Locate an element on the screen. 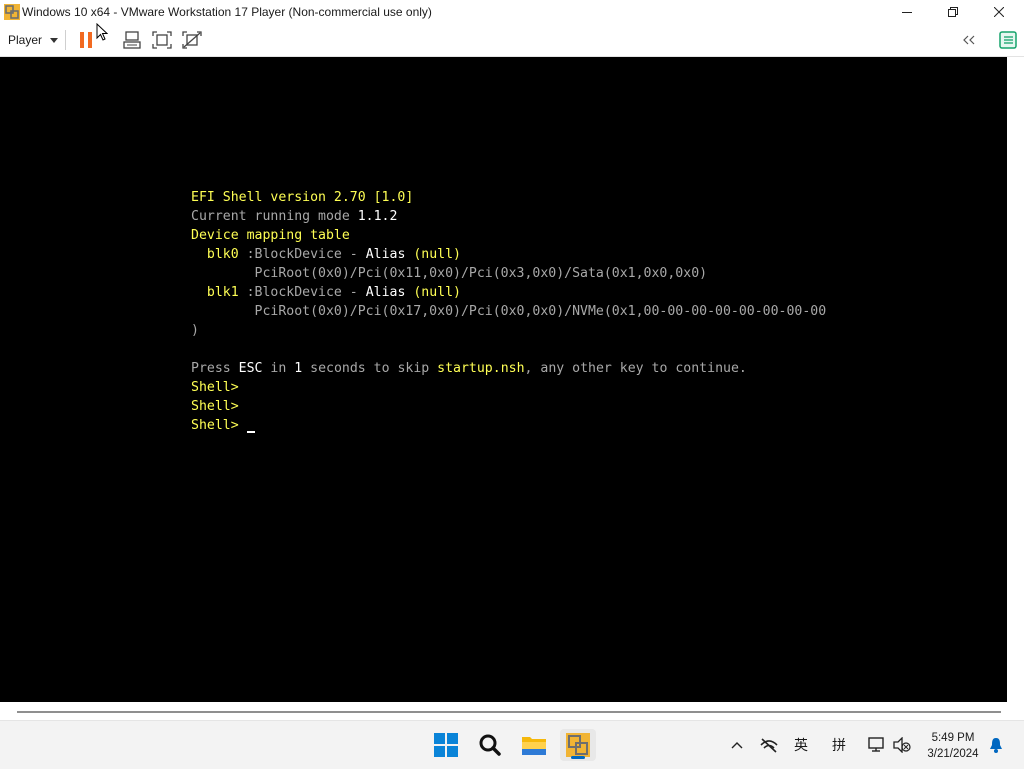 The height and width of the screenshot is (769, 1024). library-button is located at coordinates (1008, 40).